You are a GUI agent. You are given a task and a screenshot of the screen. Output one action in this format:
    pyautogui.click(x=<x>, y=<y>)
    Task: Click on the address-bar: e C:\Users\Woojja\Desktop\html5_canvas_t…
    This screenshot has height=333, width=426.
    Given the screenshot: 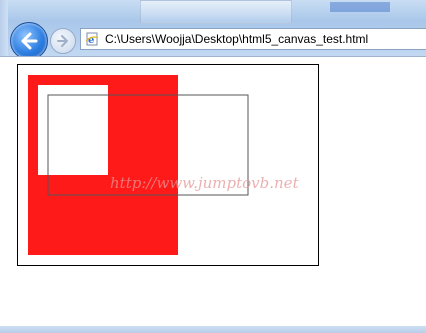 What is the action you would take?
    pyautogui.click(x=253, y=39)
    